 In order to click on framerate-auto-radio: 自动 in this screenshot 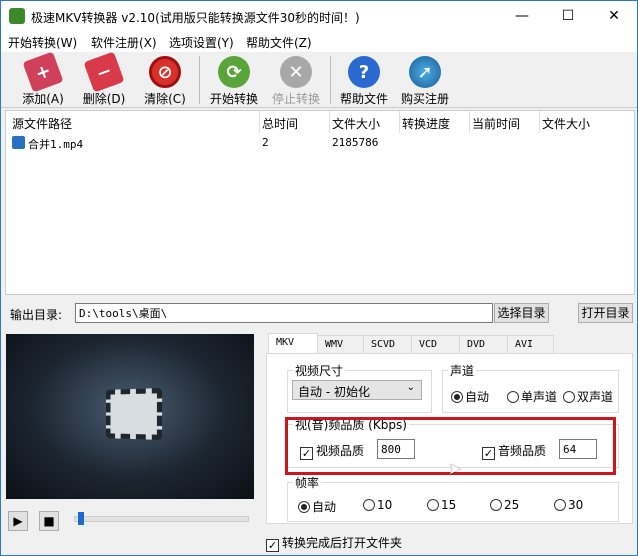, I will do `click(317, 506)`.